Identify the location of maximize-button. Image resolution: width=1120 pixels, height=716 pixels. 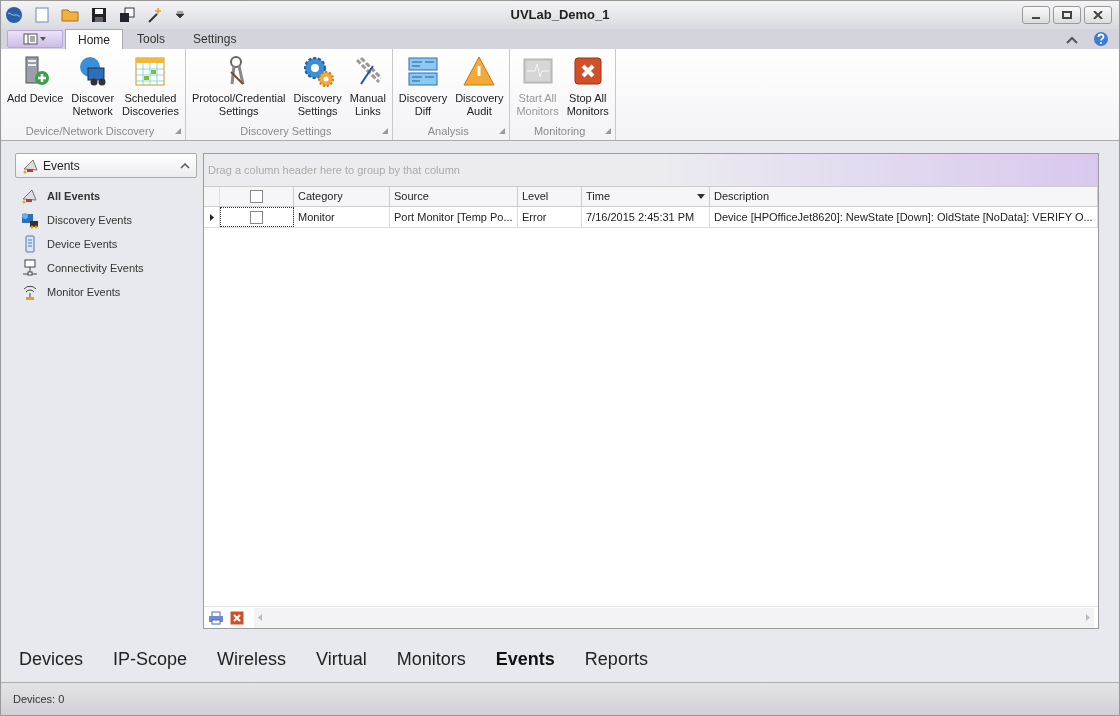
(1067, 15).